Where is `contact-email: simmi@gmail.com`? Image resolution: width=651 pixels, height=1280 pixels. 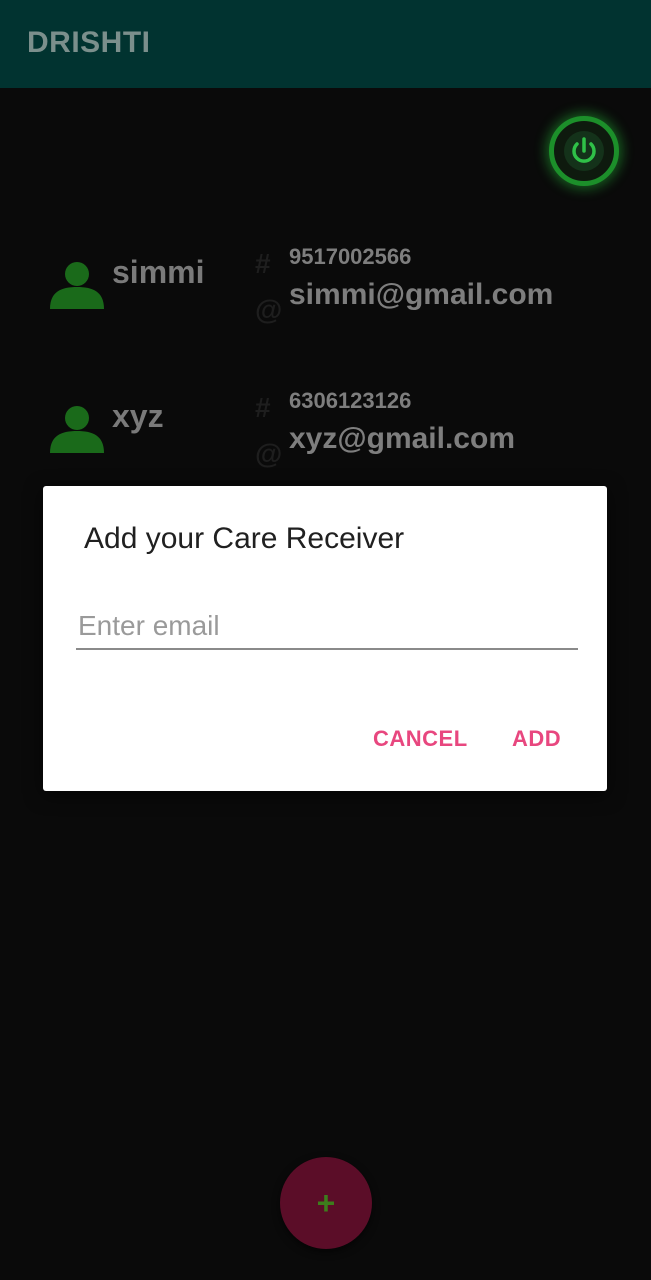 contact-email: simmi@gmail.com is located at coordinates (421, 294).